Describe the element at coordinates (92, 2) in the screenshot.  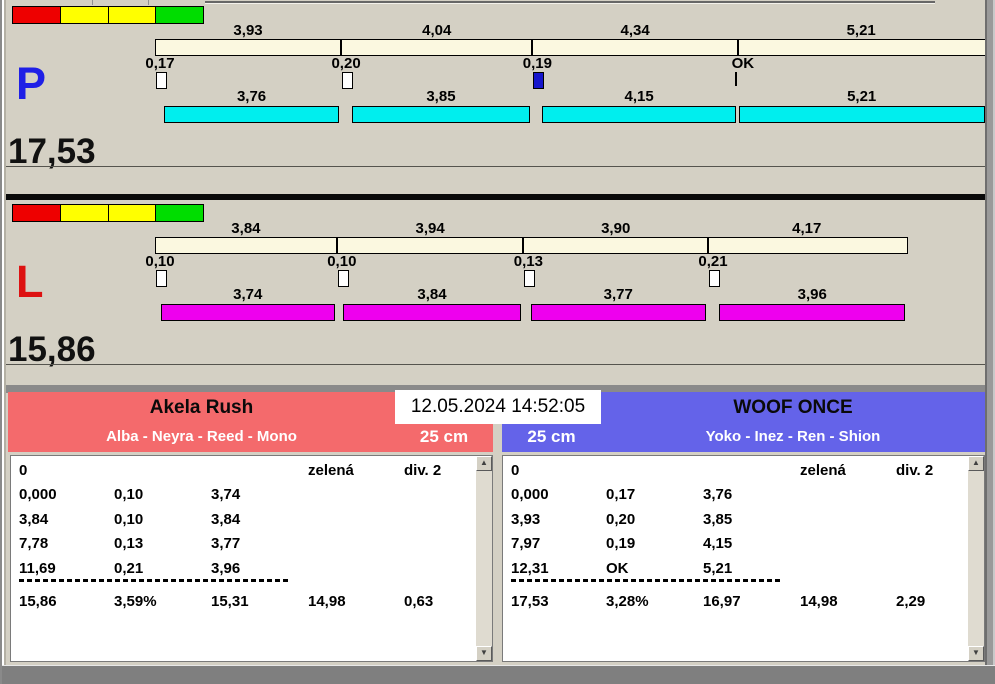
I see `toolbar-tick` at that location.